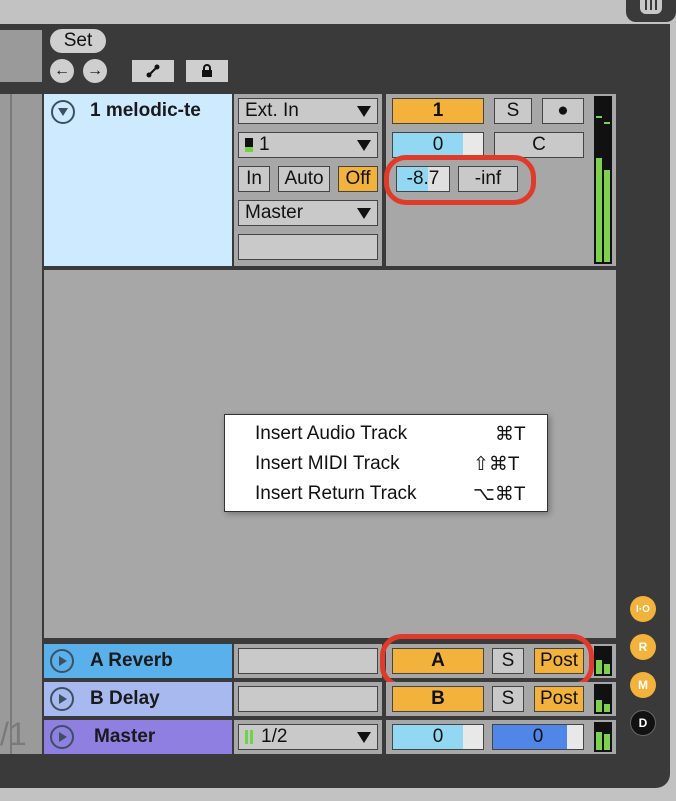 Image resolution: width=676 pixels, height=801 pixels. I want to click on monitor-off-button: Off, so click(358, 179).